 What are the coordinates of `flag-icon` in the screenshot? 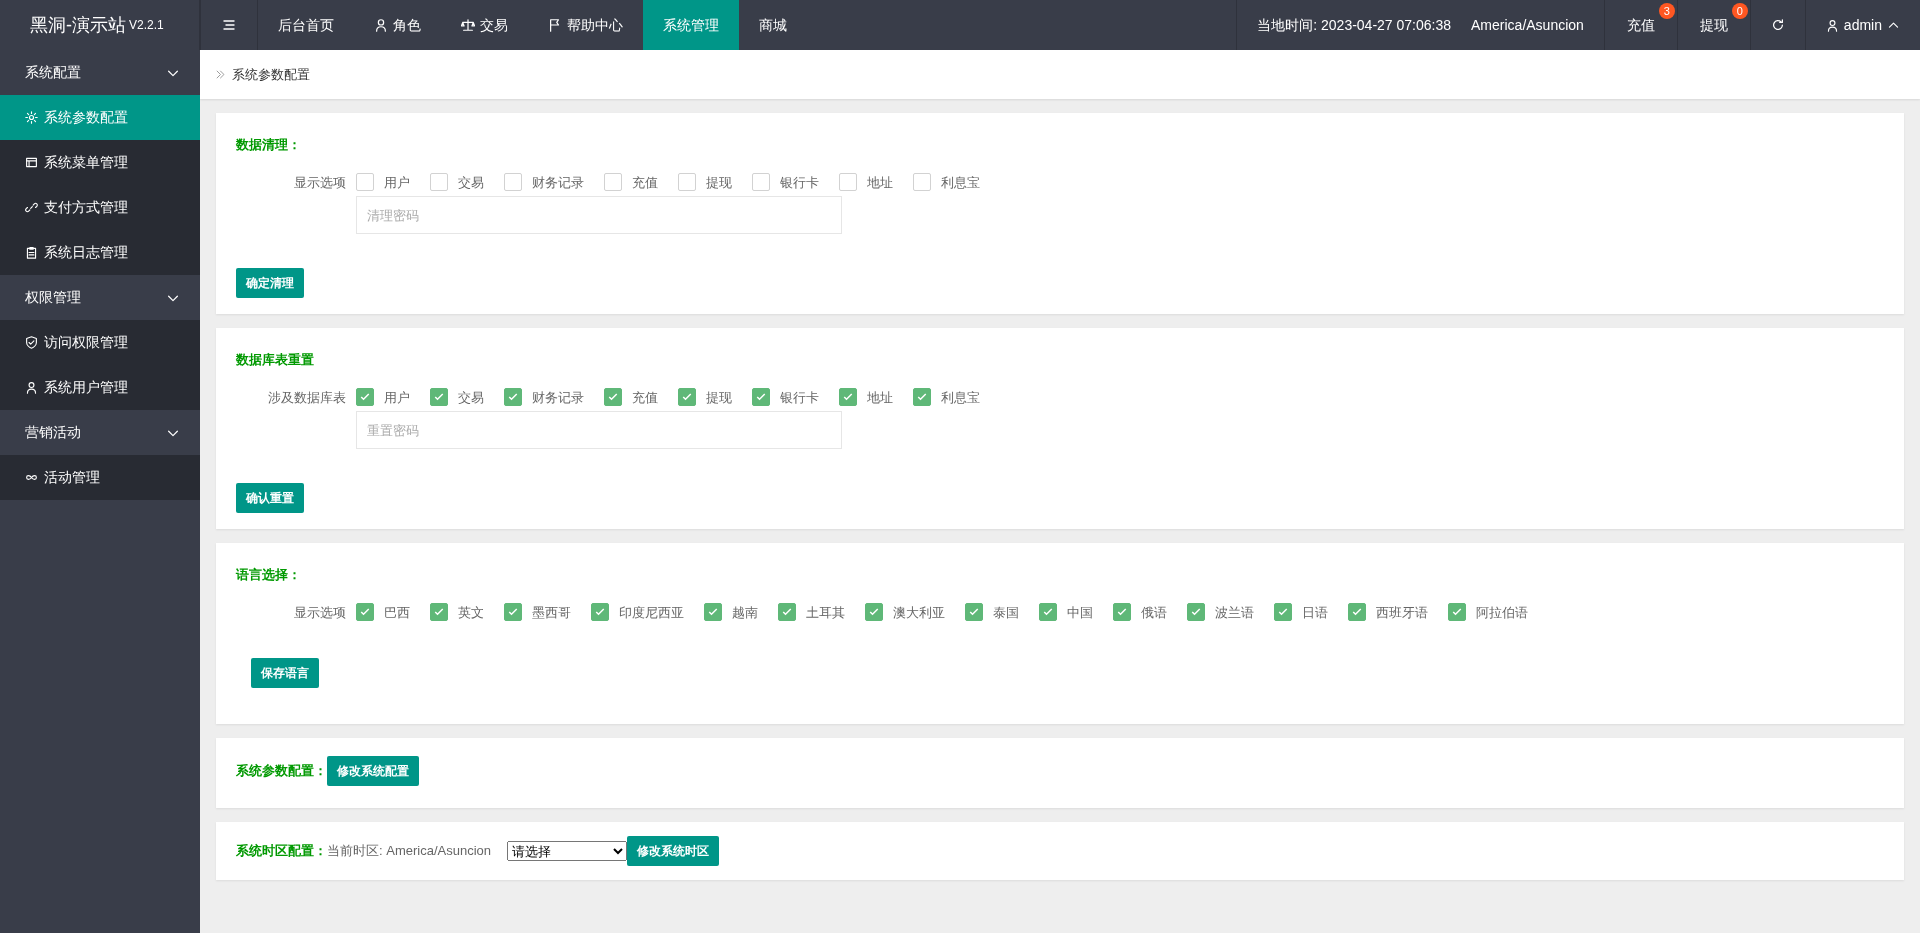 It's located at (555, 25).